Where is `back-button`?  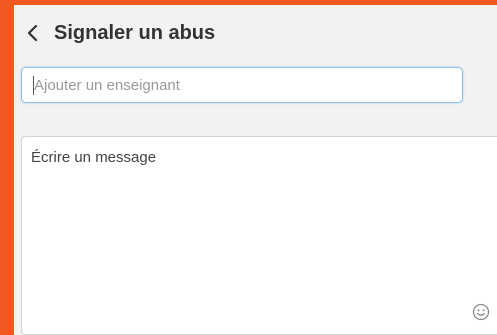 back-button is located at coordinates (34, 33).